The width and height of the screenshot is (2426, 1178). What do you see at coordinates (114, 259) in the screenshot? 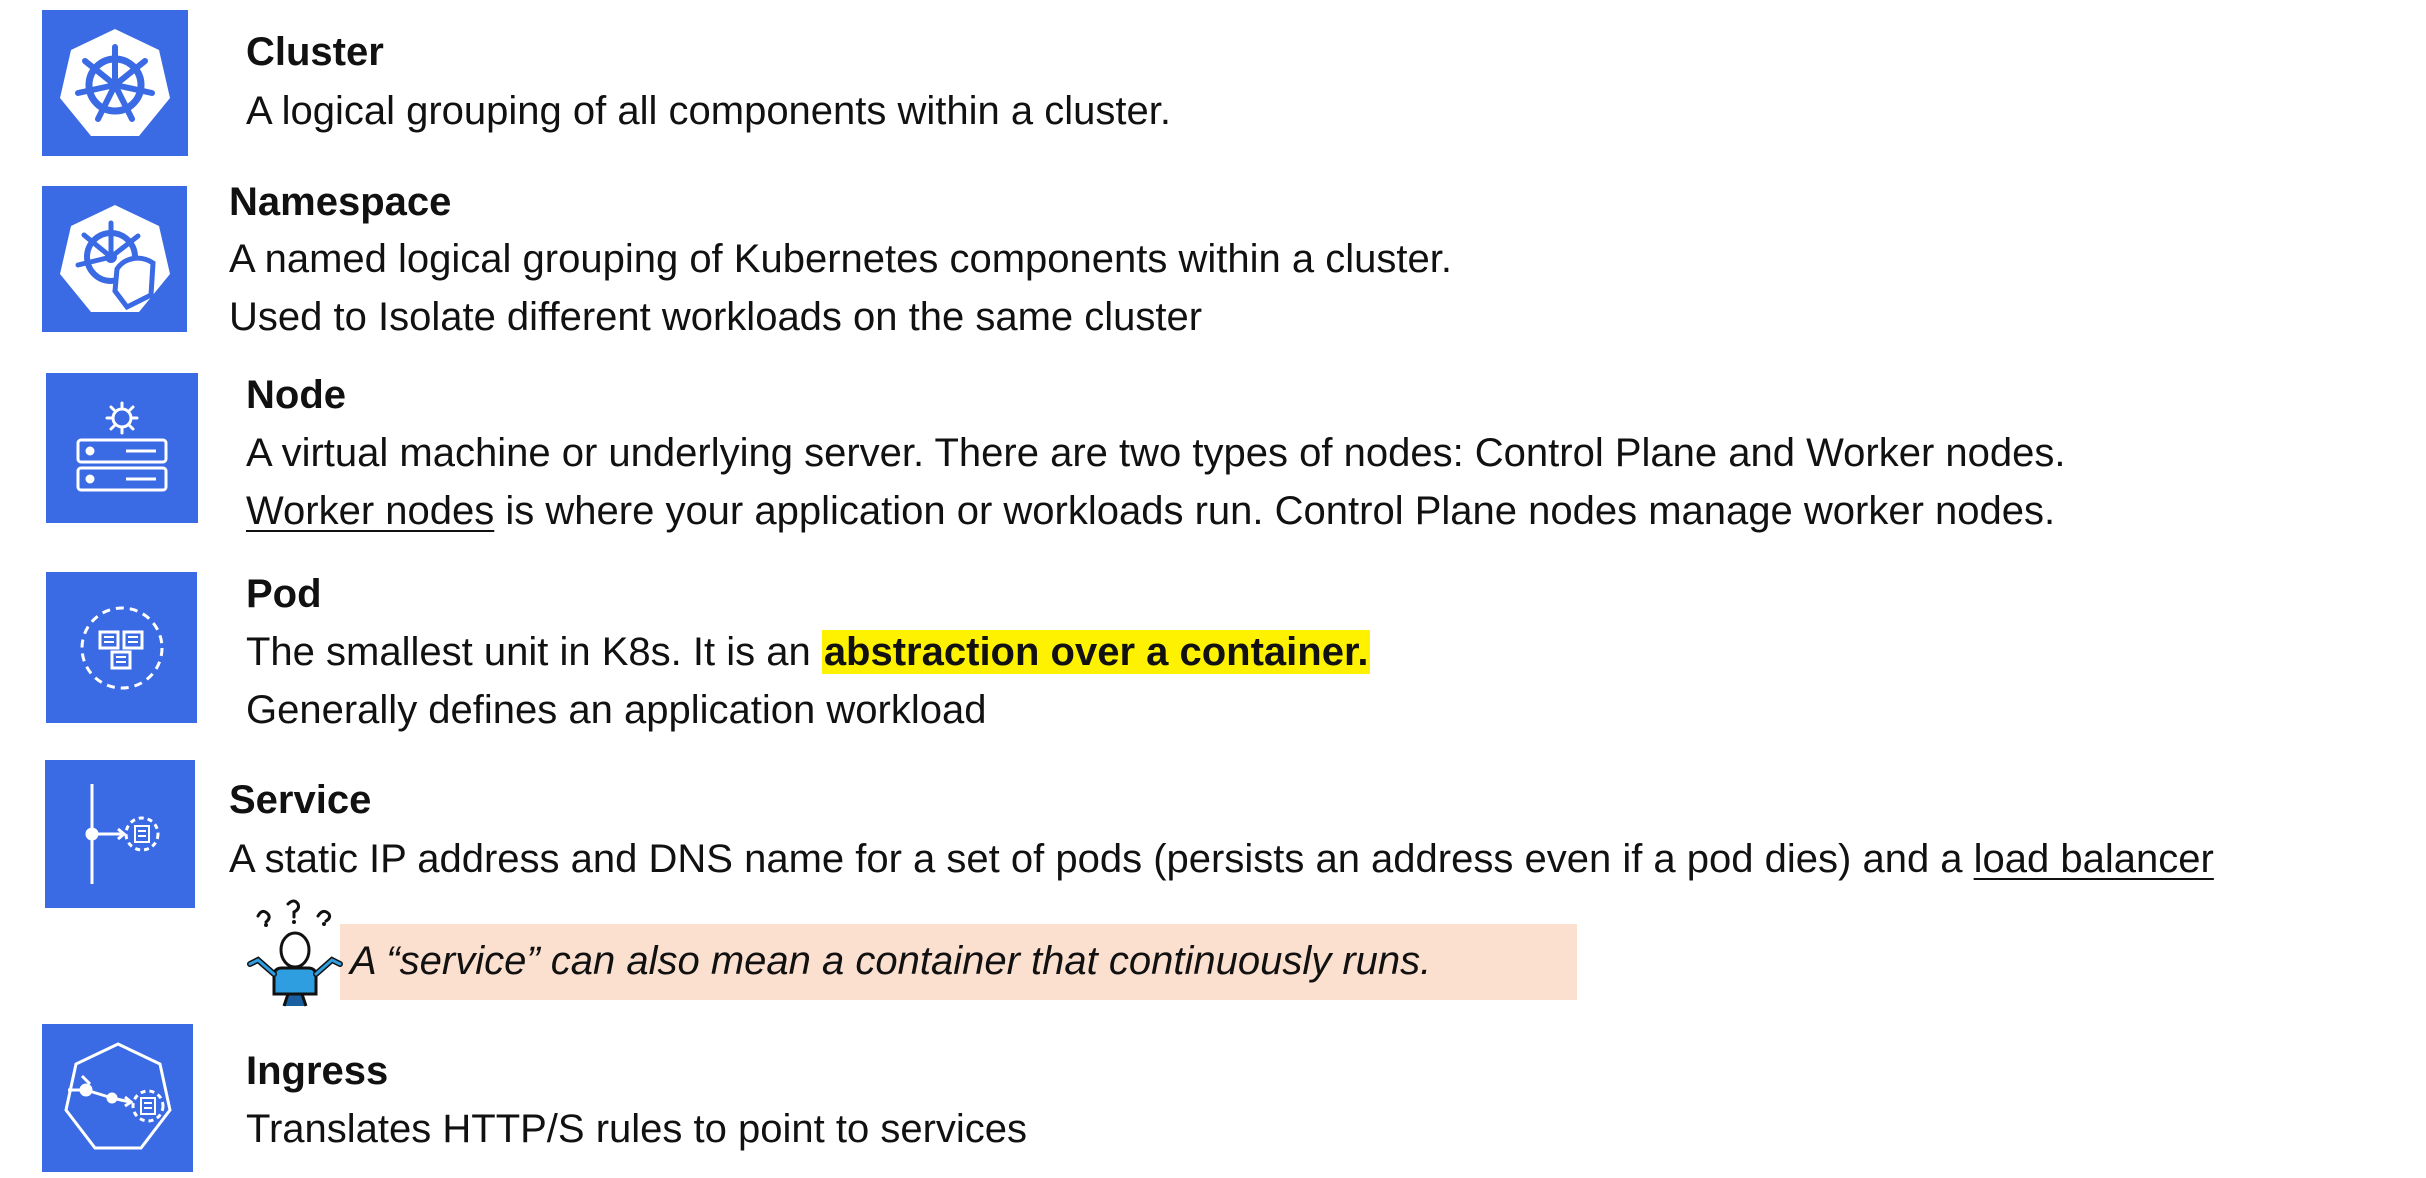
I see `kubernetes-namespace-icon` at bounding box center [114, 259].